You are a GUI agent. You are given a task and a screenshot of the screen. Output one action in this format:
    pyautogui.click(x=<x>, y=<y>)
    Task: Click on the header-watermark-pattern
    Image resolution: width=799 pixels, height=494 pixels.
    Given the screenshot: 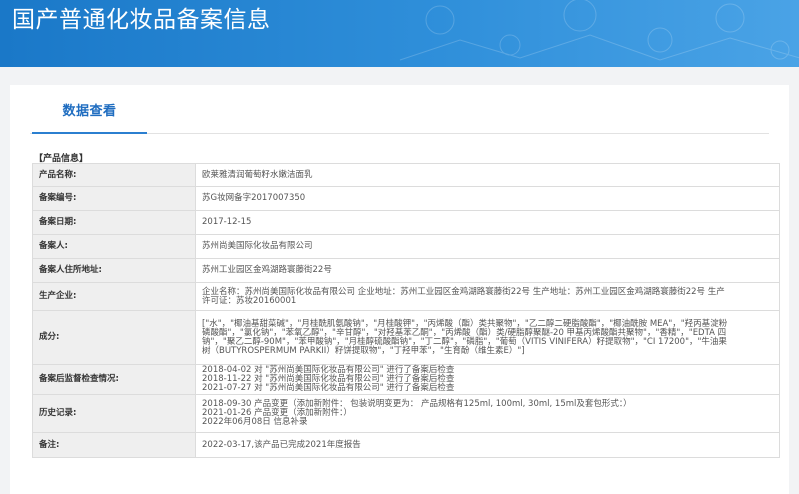 What is the action you would take?
    pyautogui.click(x=599, y=30)
    